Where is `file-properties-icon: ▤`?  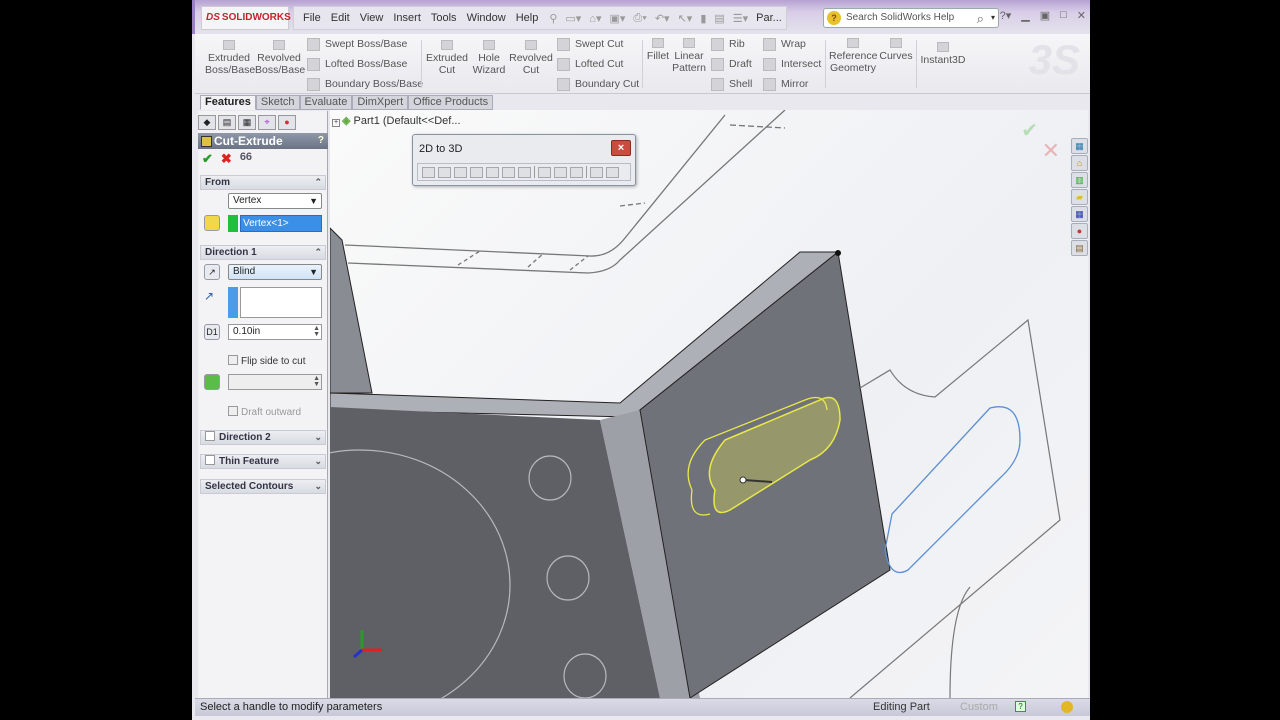 file-properties-icon: ▤ is located at coordinates (719, 18).